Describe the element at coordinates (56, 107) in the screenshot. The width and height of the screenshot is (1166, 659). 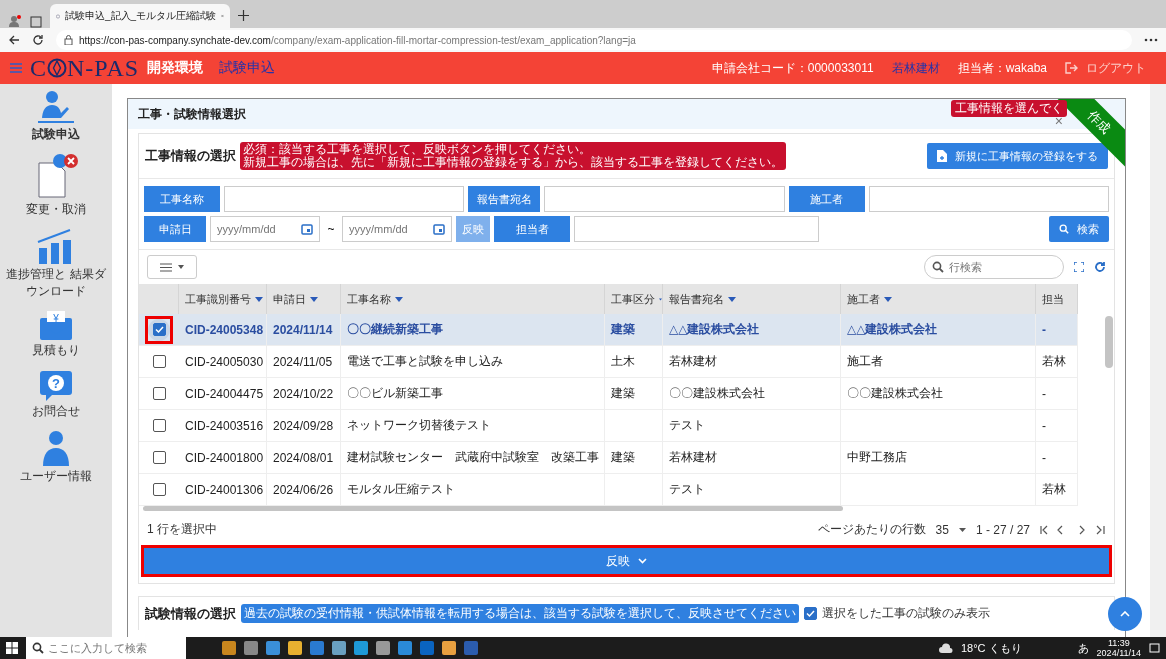
I see `person-at-desk-icon` at that location.